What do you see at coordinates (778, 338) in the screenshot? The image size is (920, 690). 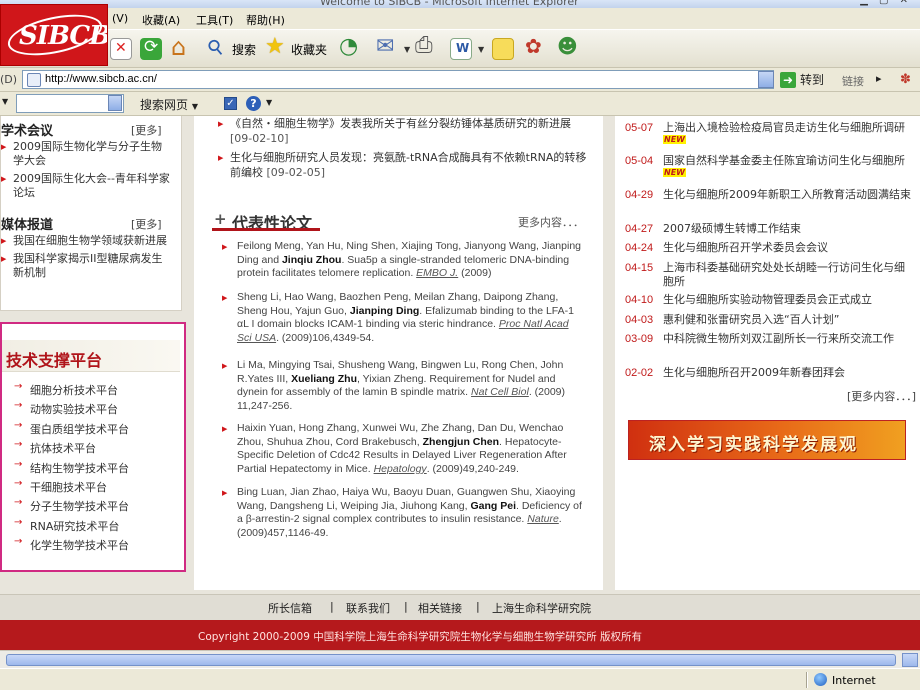 I see `right-news-text: 中科院微生物所刘双江副所长一行来所交流工作` at bounding box center [778, 338].